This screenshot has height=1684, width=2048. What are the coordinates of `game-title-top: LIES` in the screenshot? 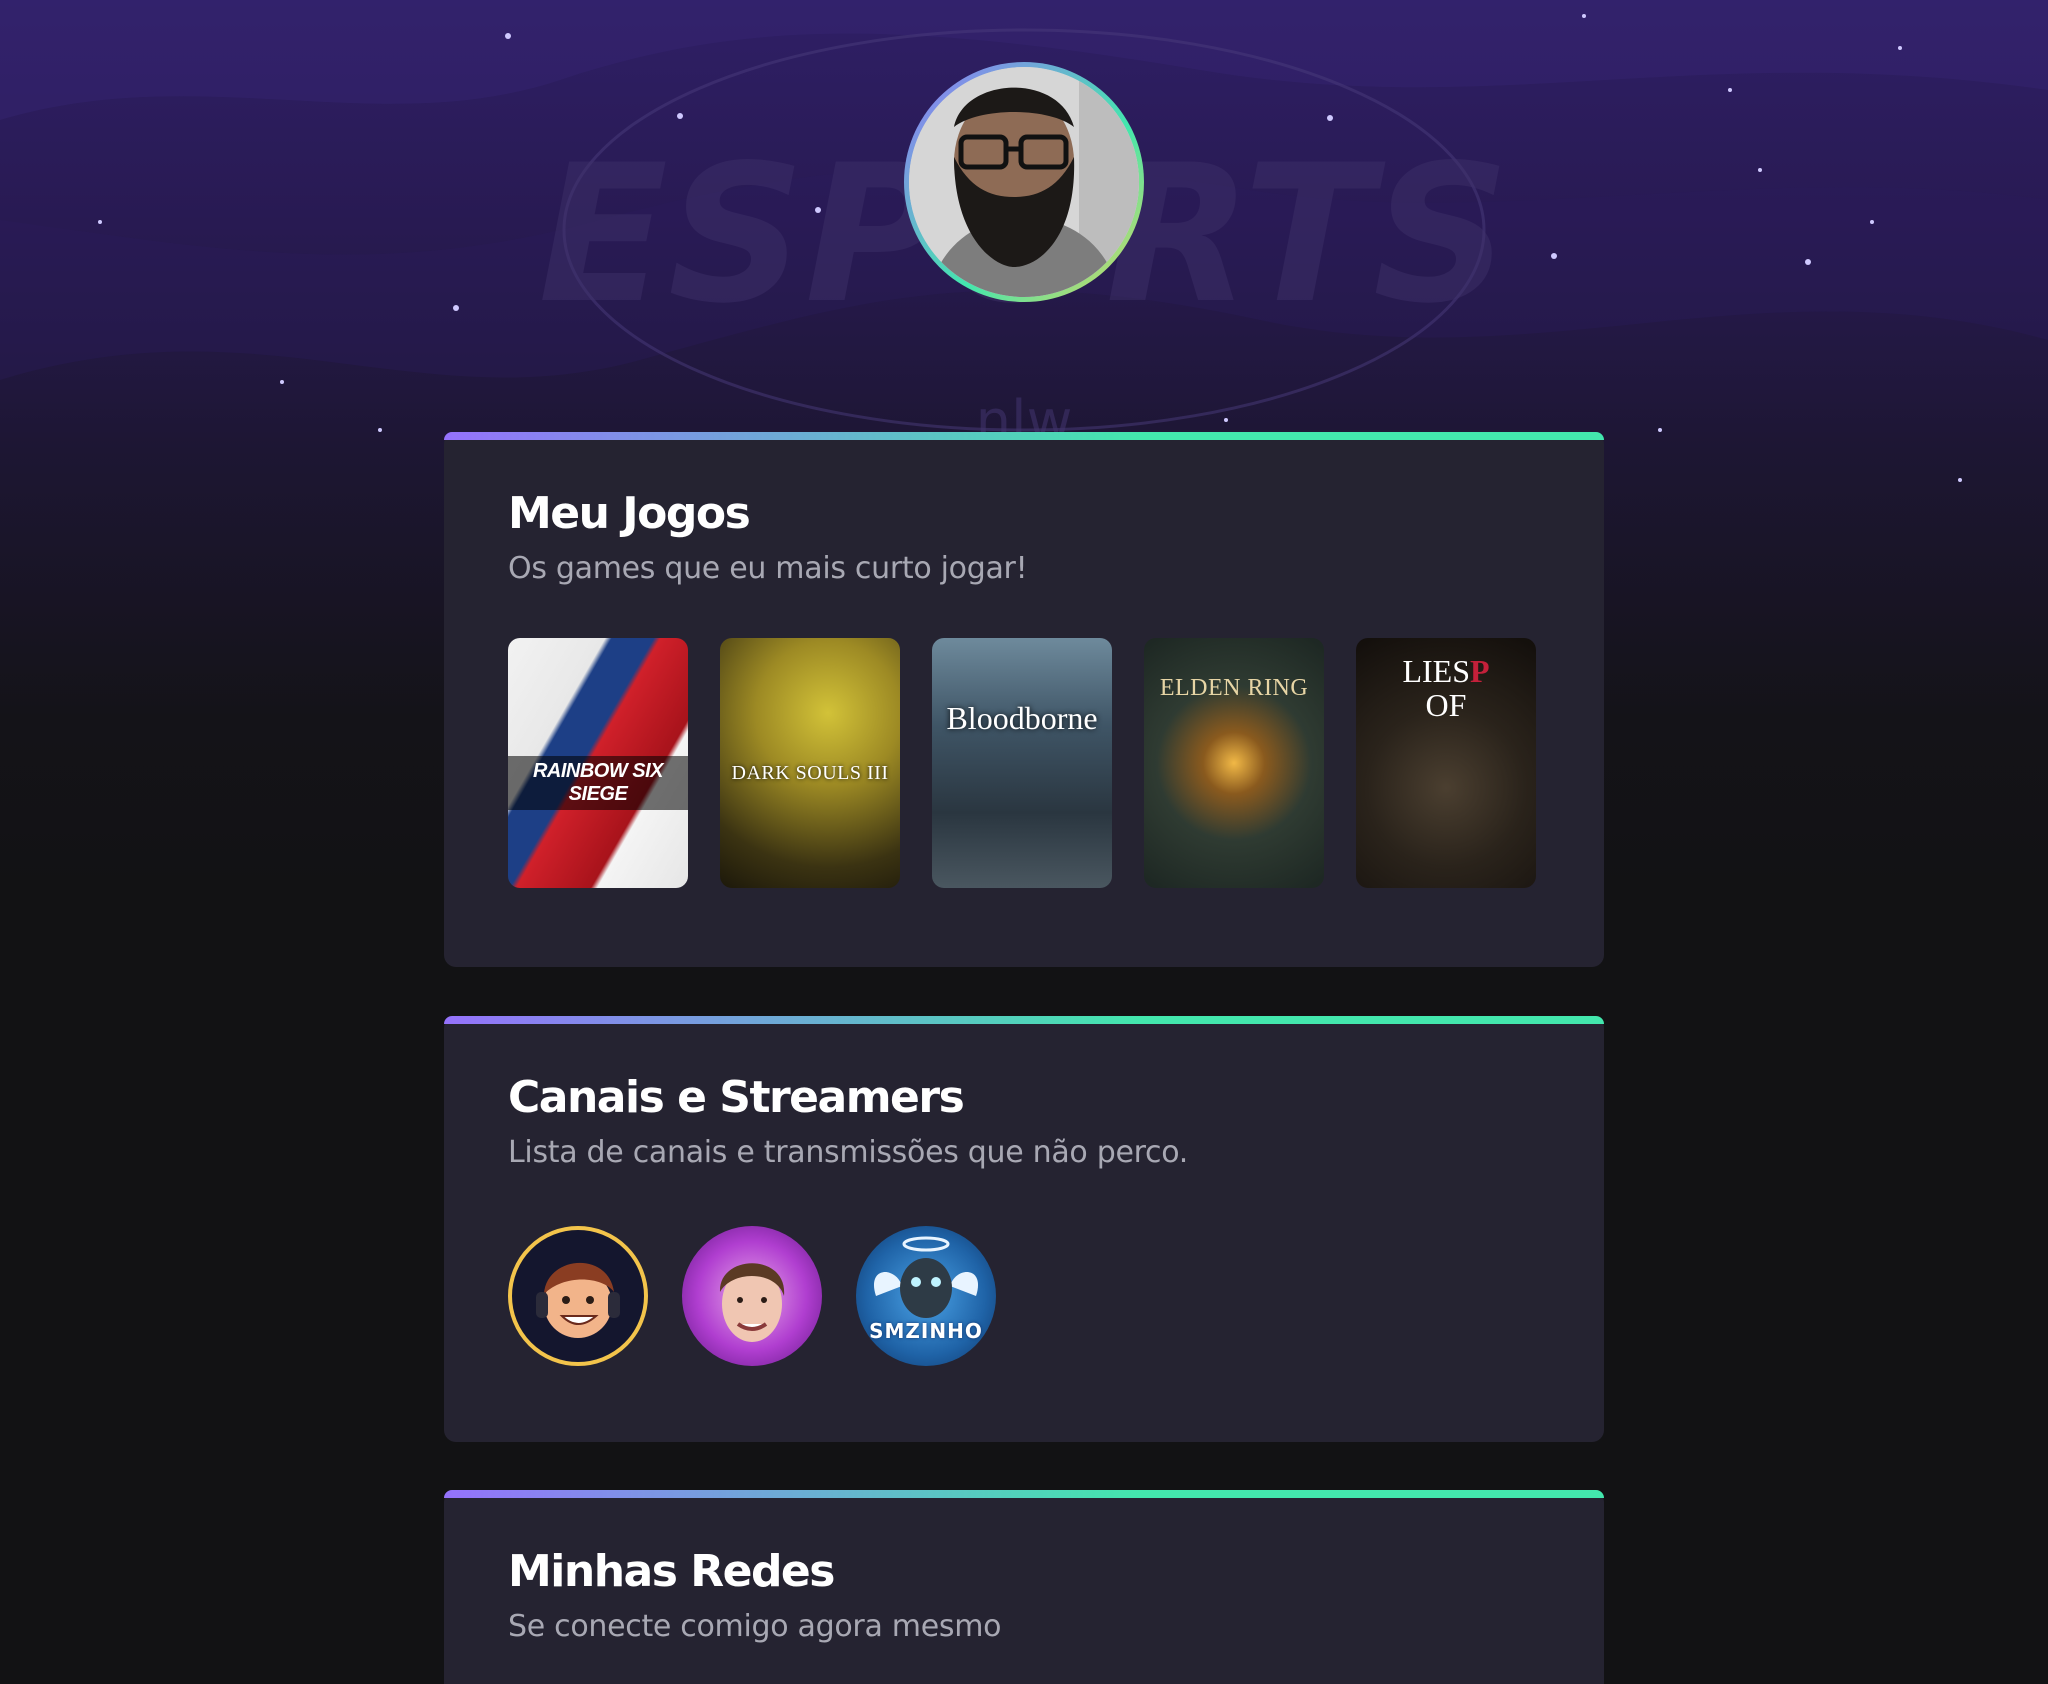 It's located at (1436, 671).